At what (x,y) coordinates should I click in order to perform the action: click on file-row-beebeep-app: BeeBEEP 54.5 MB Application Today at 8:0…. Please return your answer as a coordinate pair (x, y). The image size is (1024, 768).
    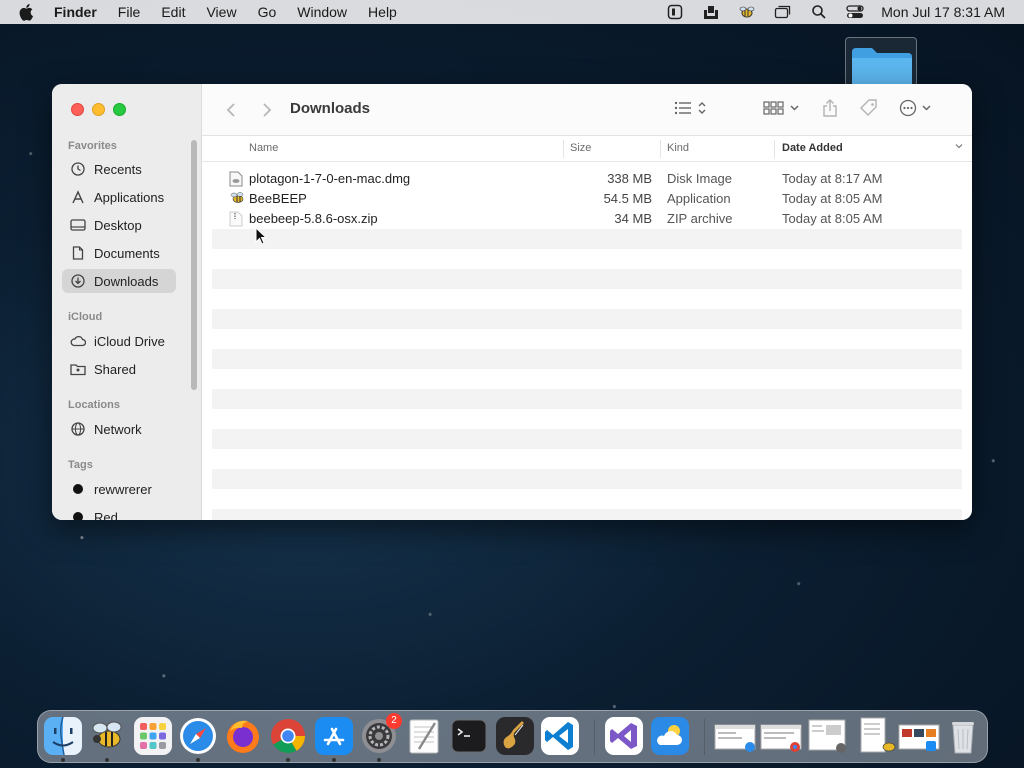
    Looking at the image, I should click on (587, 199).